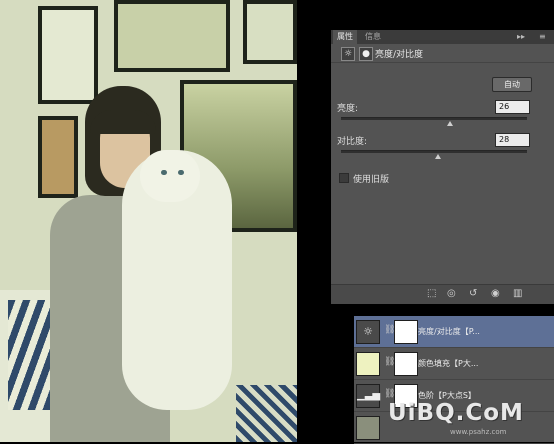 This screenshot has width=554, height=444. What do you see at coordinates (348, 109) in the screenshot?
I see `brightness-label: 亮度:` at bounding box center [348, 109].